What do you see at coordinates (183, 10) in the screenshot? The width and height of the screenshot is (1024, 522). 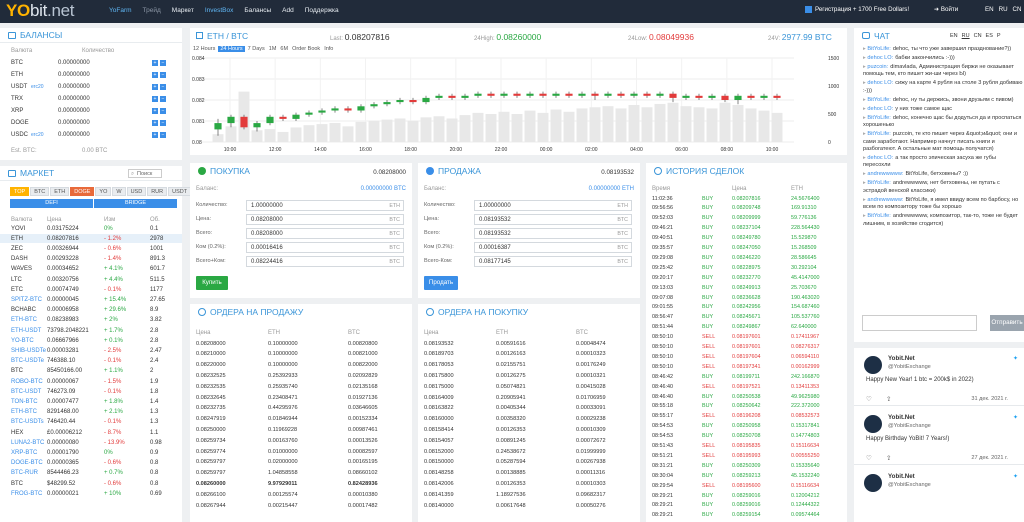 I see `menu-market: Маркет` at bounding box center [183, 10].